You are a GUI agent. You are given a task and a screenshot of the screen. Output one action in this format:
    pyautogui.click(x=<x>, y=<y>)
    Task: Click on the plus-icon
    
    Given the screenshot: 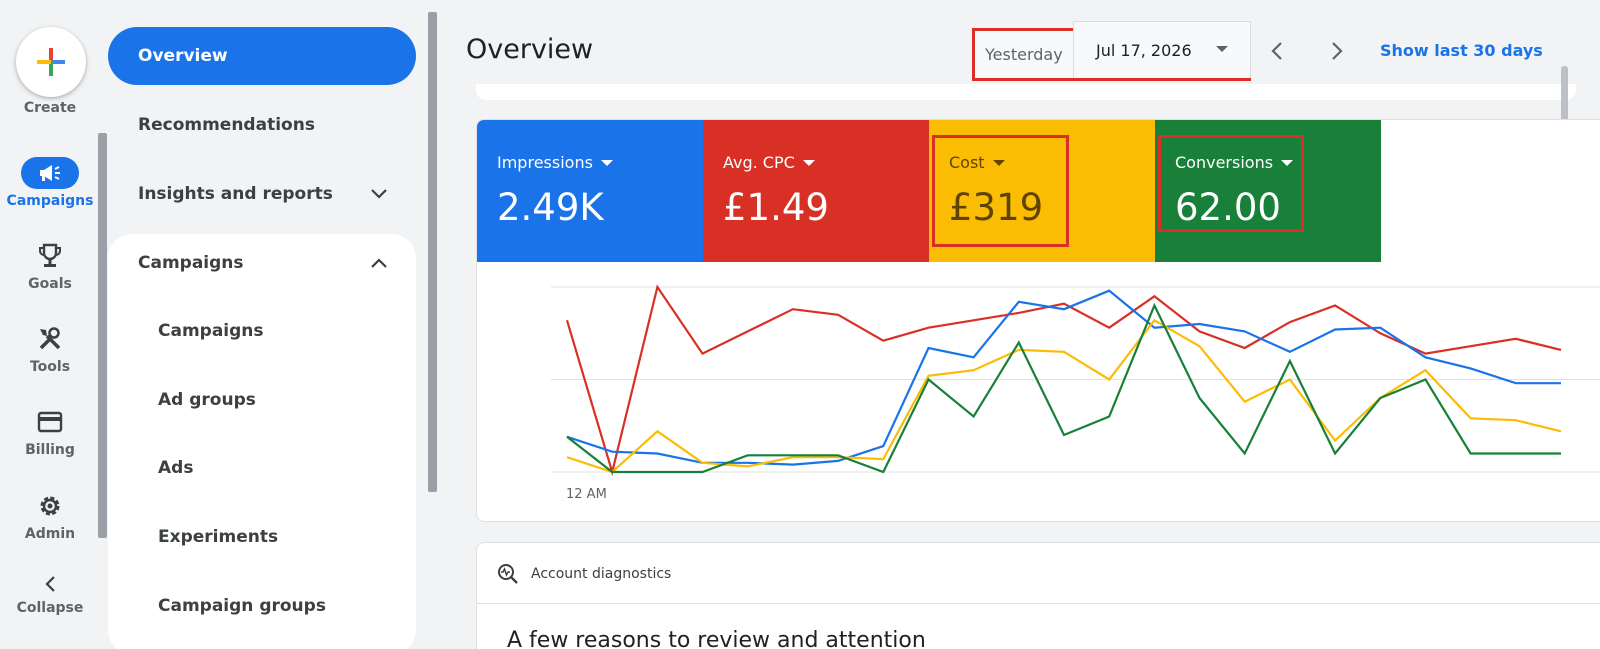 What is the action you would take?
    pyautogui.click(x=51, y=62)
    